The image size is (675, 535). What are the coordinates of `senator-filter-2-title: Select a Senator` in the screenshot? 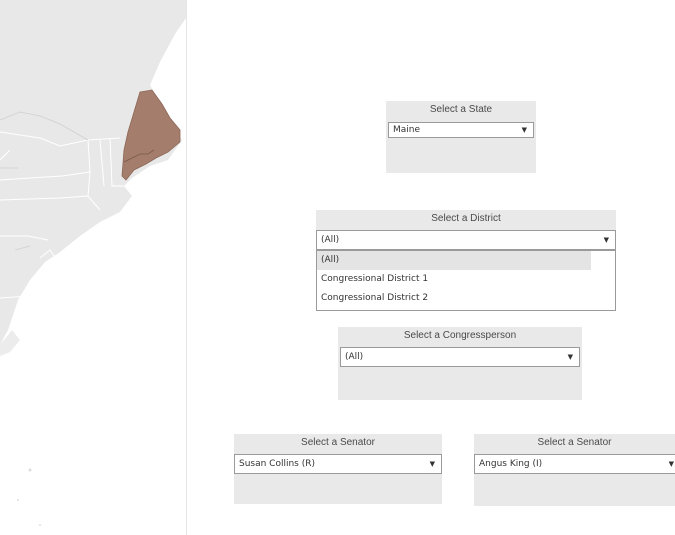 It's located at (574, 442).